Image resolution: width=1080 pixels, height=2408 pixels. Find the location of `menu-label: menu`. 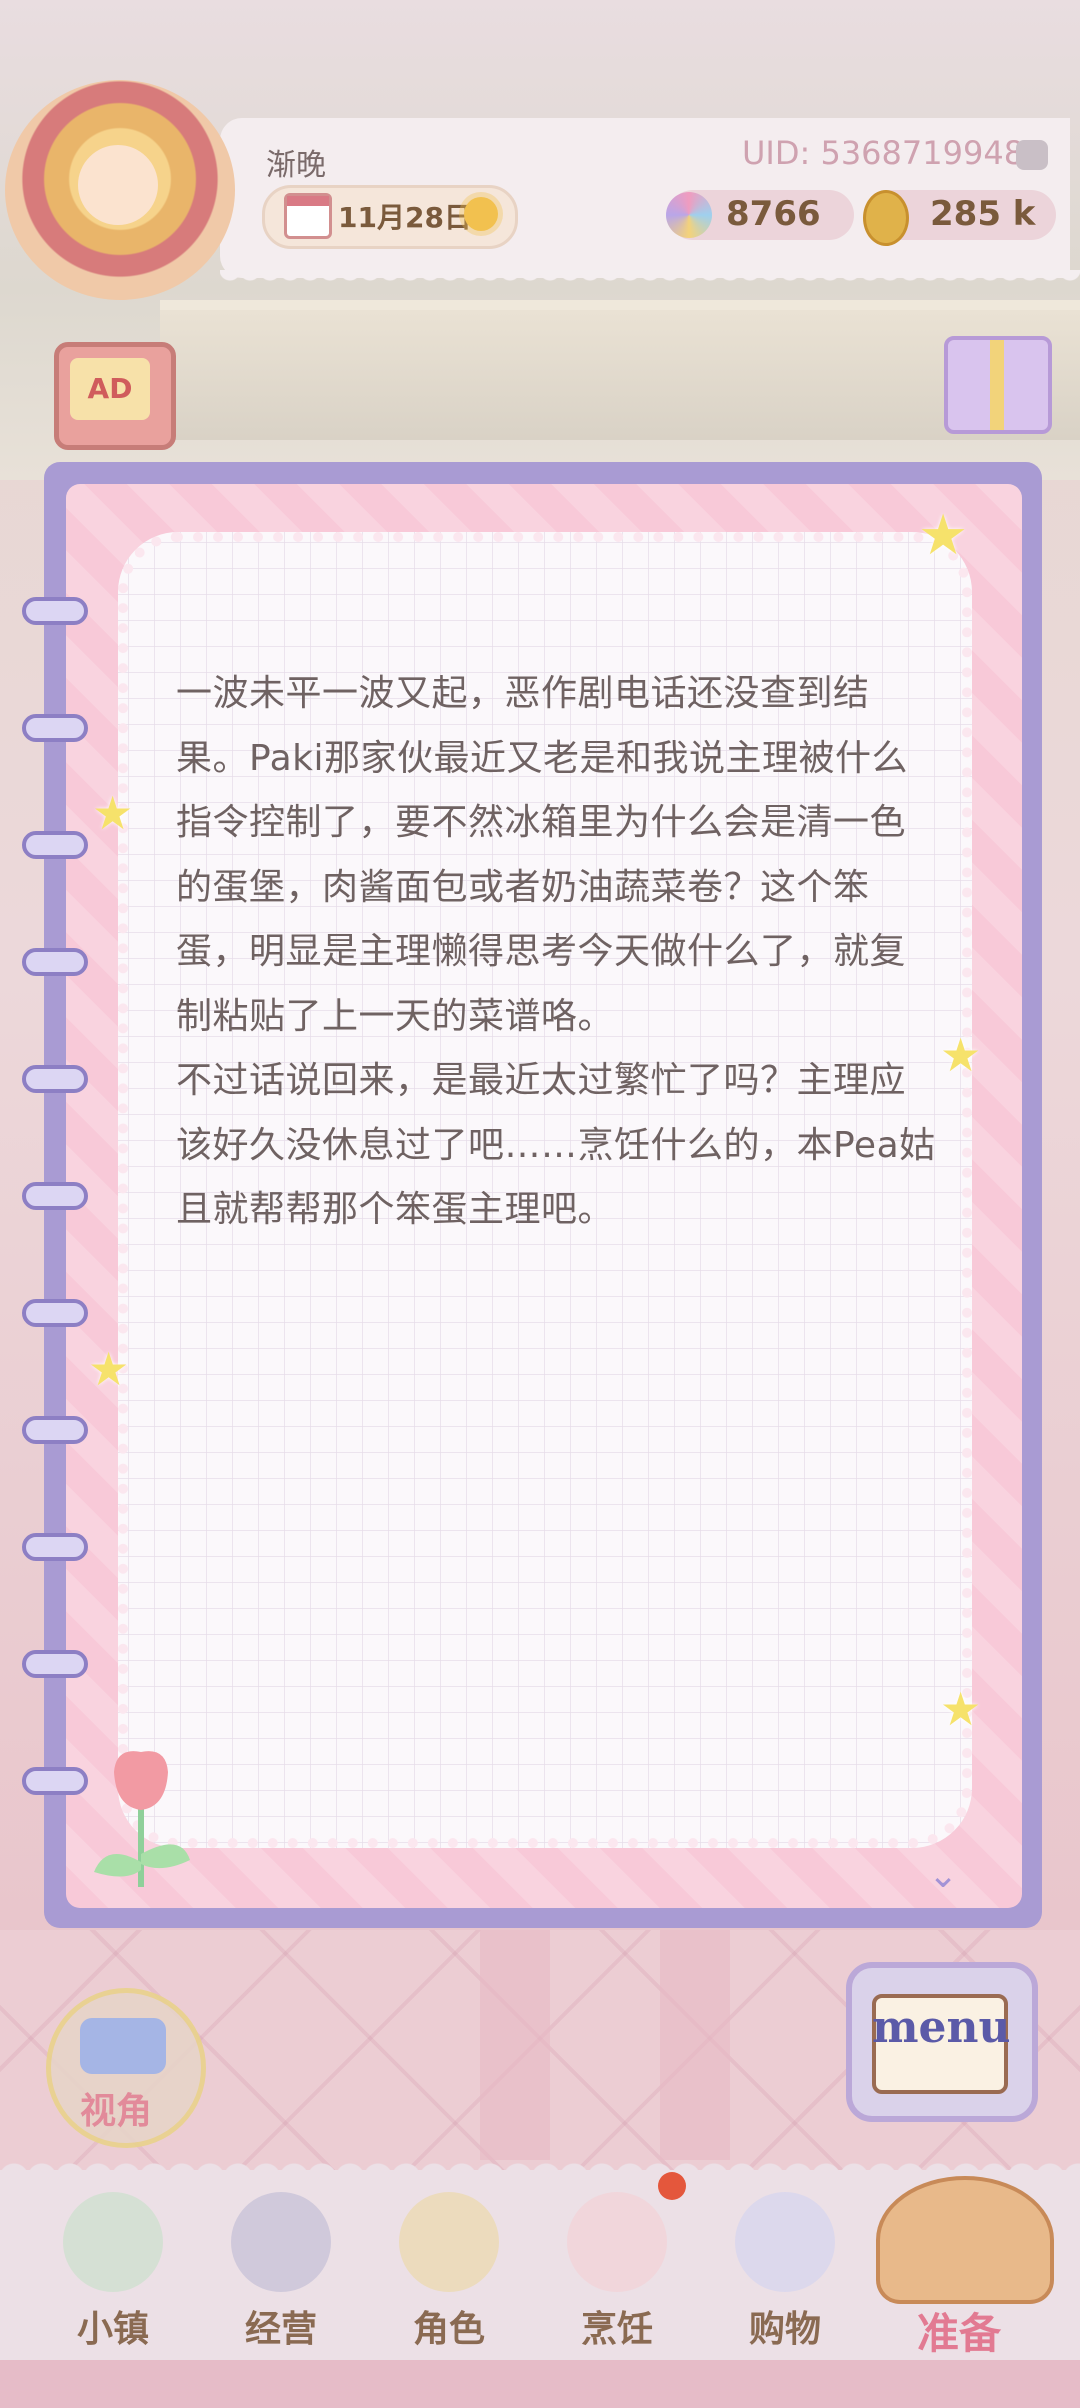

menu-label: menu is located at coordinates (941, 2027).